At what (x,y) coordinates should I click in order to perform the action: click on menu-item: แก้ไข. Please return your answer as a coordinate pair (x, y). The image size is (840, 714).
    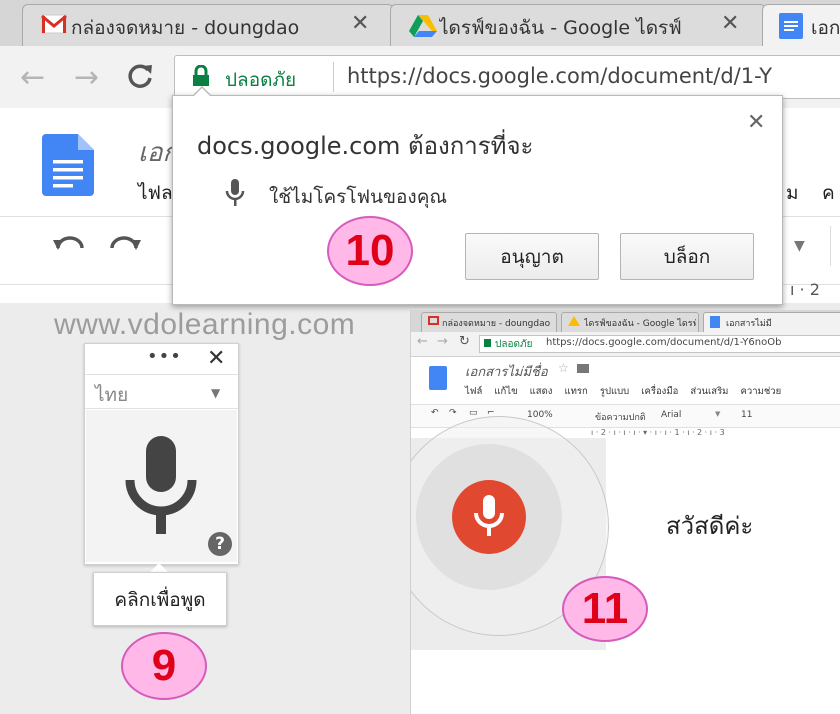
    Looking at the image, I should click on (505, 391).